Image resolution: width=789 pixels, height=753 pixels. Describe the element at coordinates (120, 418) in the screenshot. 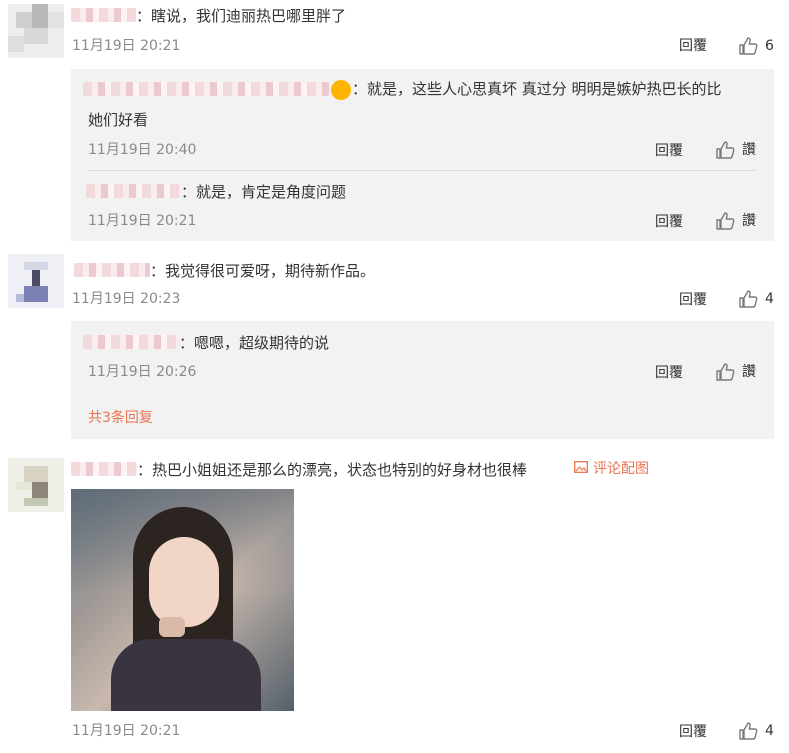

I see `view-all-replies-link: 共3条回复` at that location.